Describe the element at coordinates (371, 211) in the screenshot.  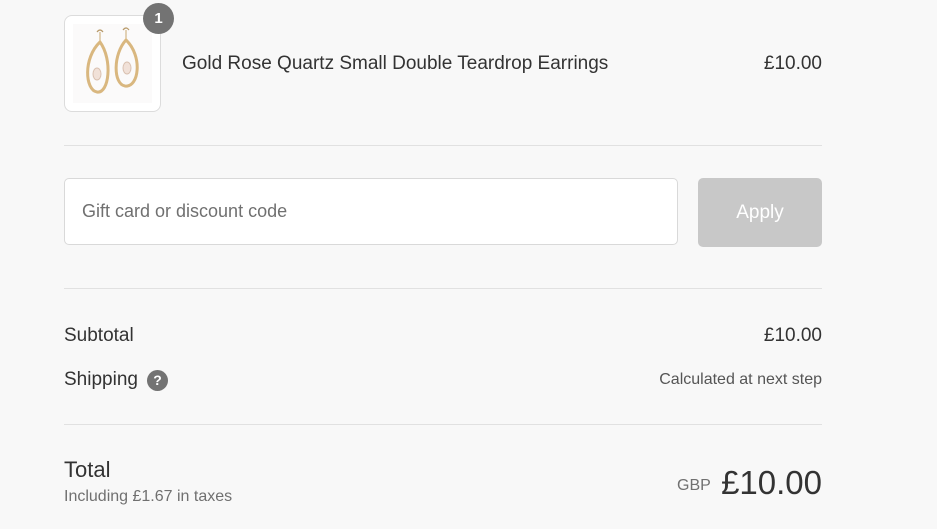
I see `discount-code-input` at that location.